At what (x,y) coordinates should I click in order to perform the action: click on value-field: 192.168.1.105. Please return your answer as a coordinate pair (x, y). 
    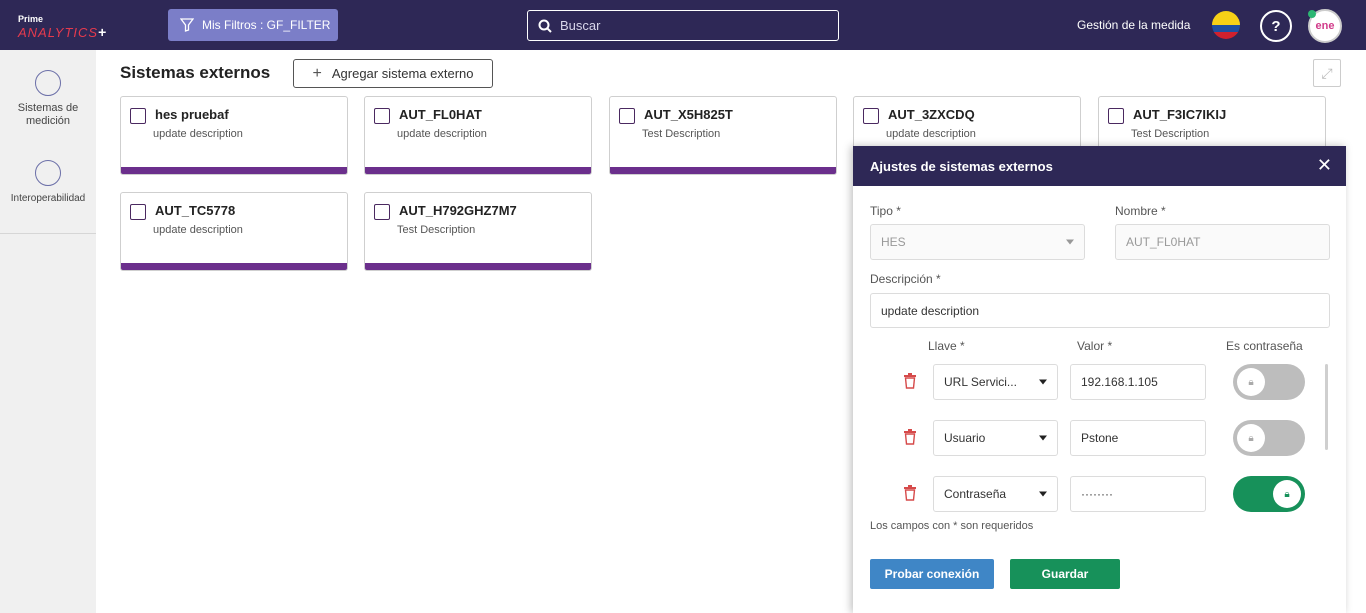
    Looking at the image, I should click on (1138, 382).